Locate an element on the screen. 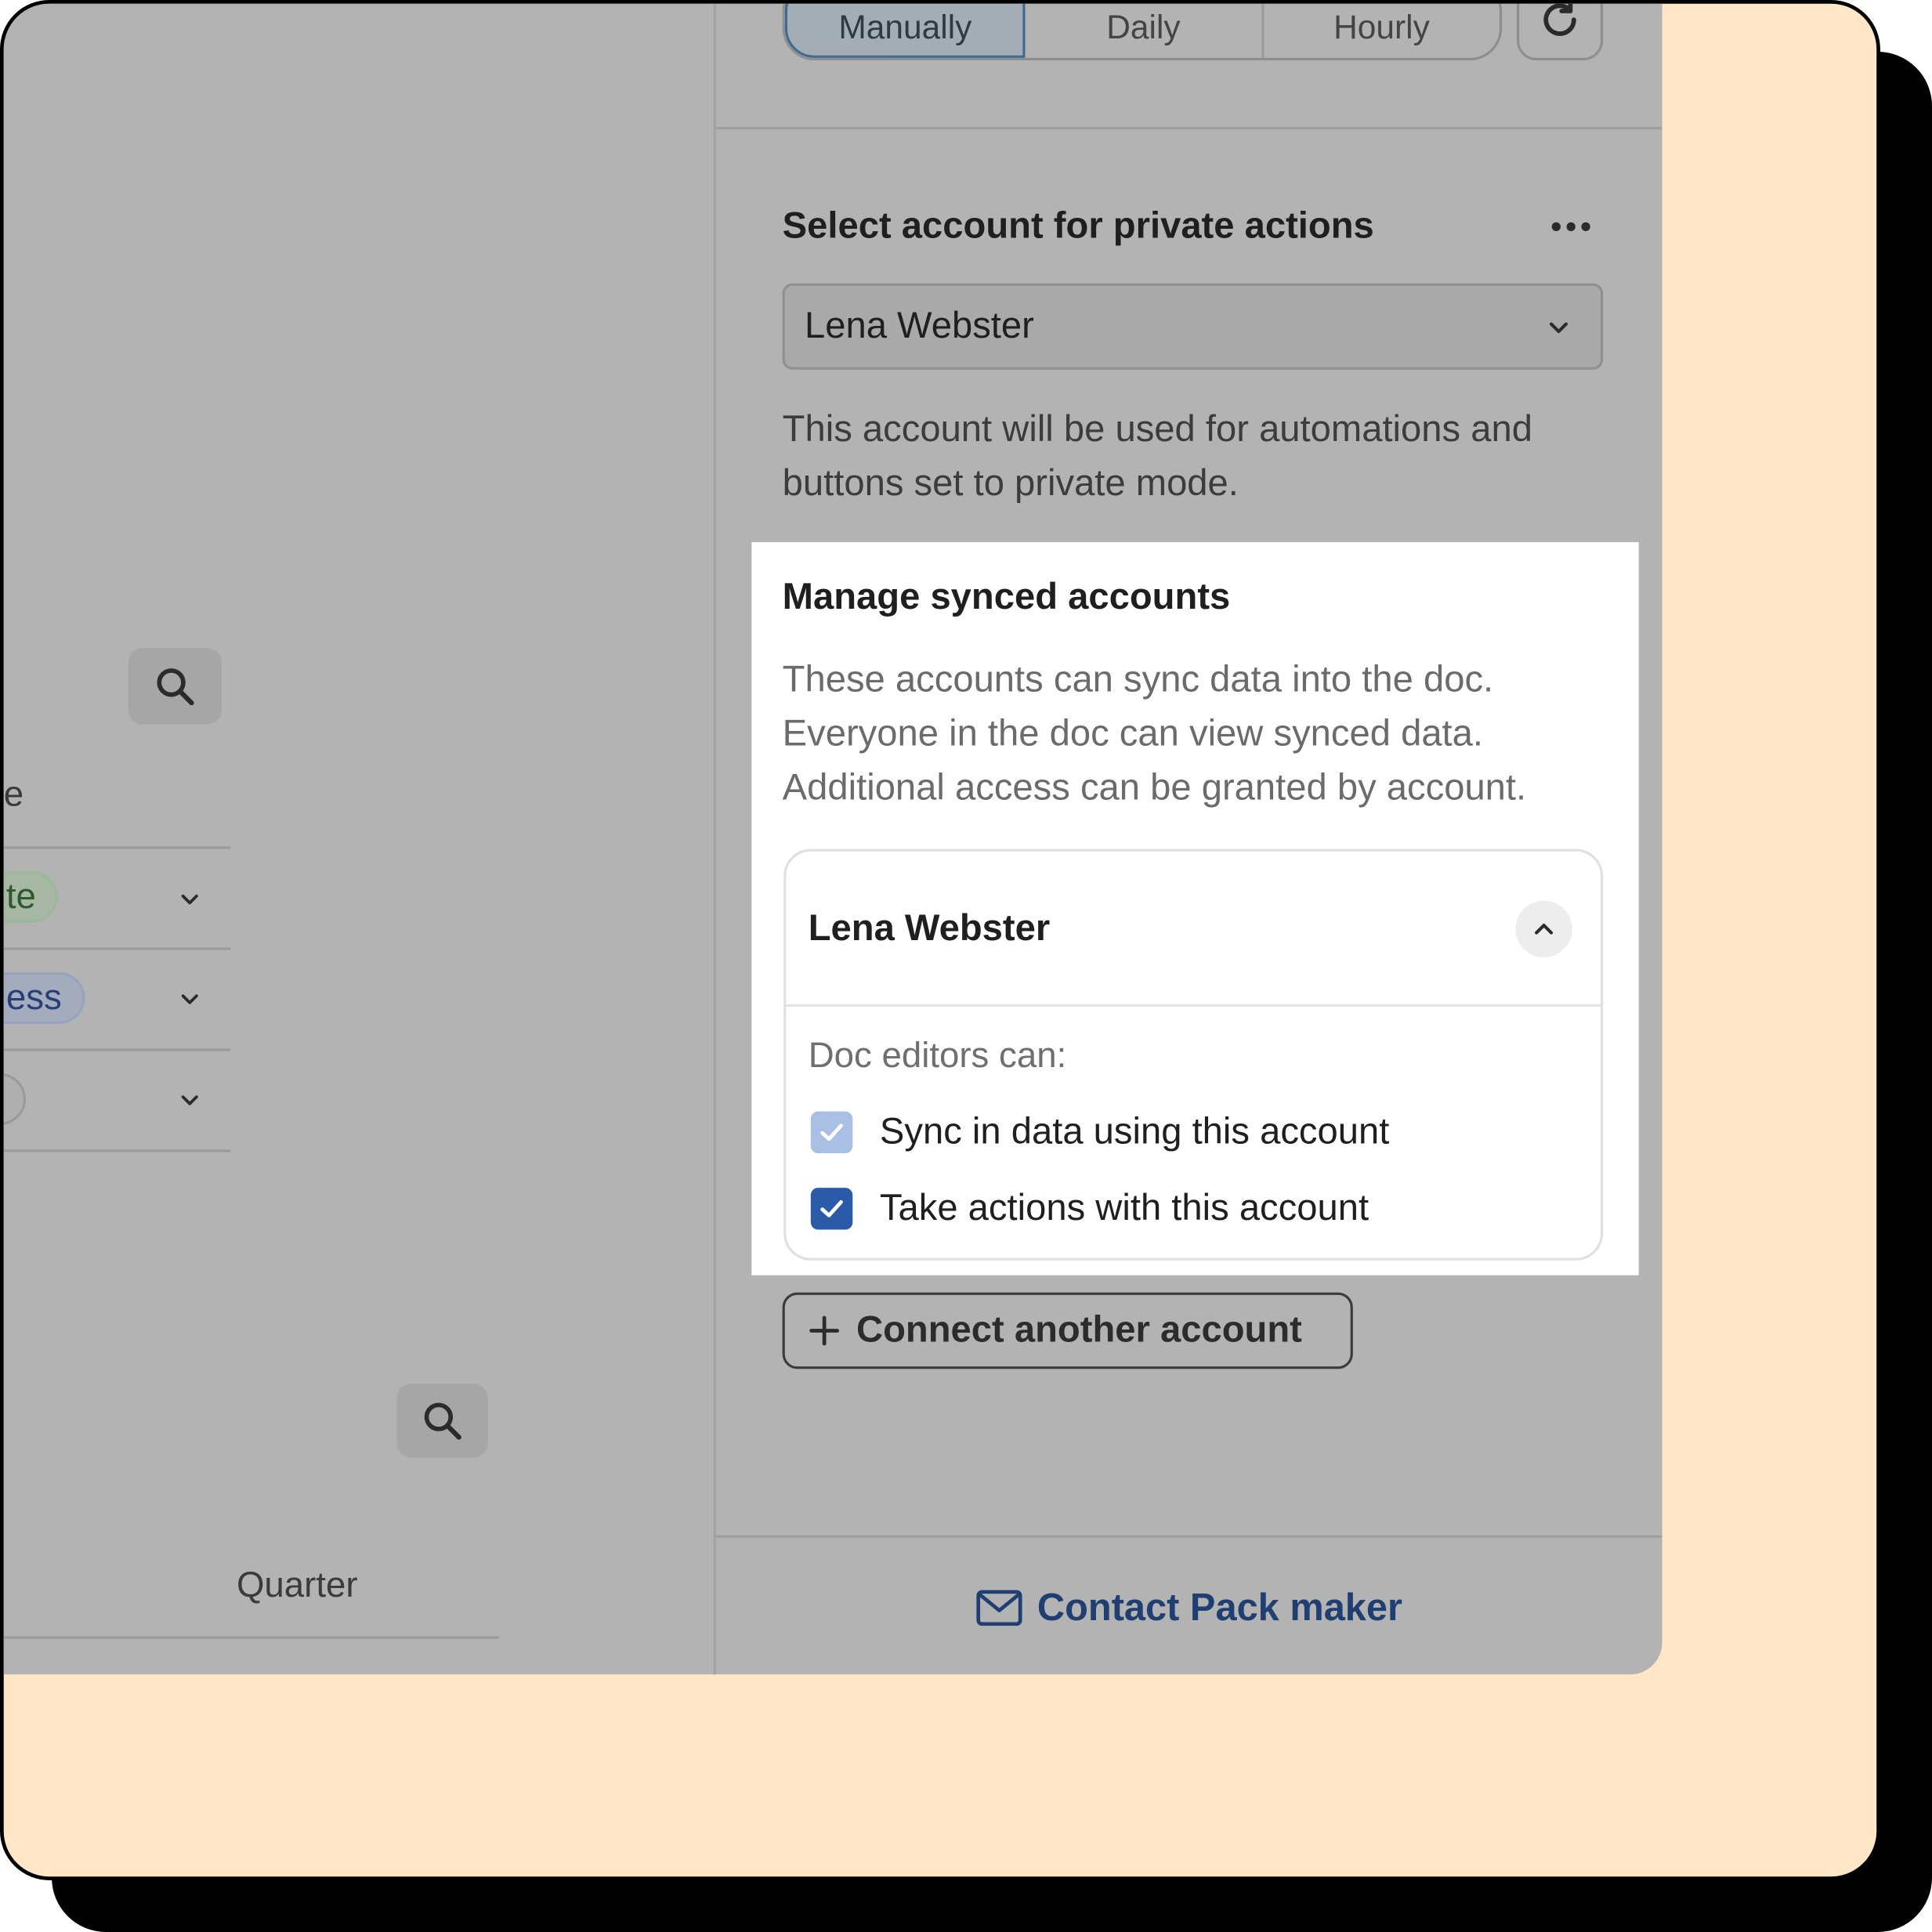 Image resolution: width=1932 pixels, height=1932 pixels. account-name: Lena Webster is located at coordinates (930, 928).